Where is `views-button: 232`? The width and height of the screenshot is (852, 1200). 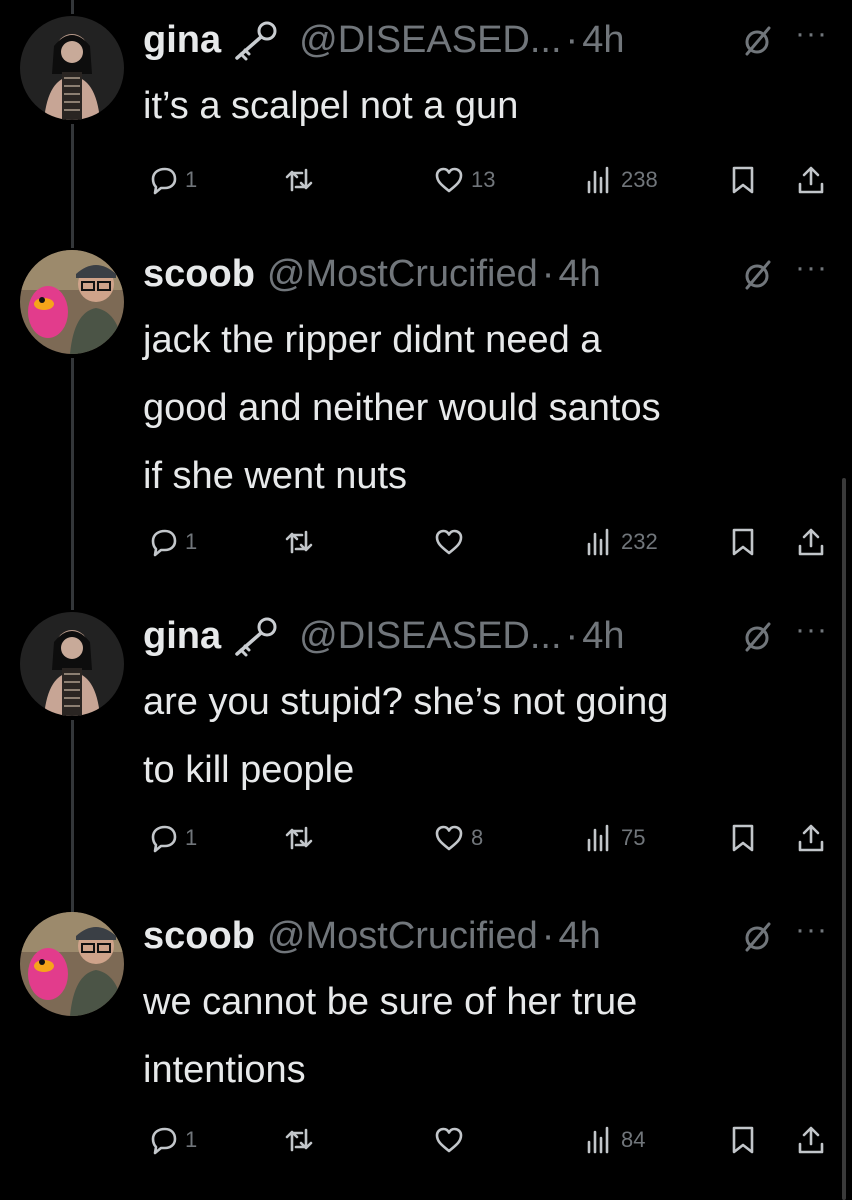
views-button: 232 is located at coordinates (620, 542).